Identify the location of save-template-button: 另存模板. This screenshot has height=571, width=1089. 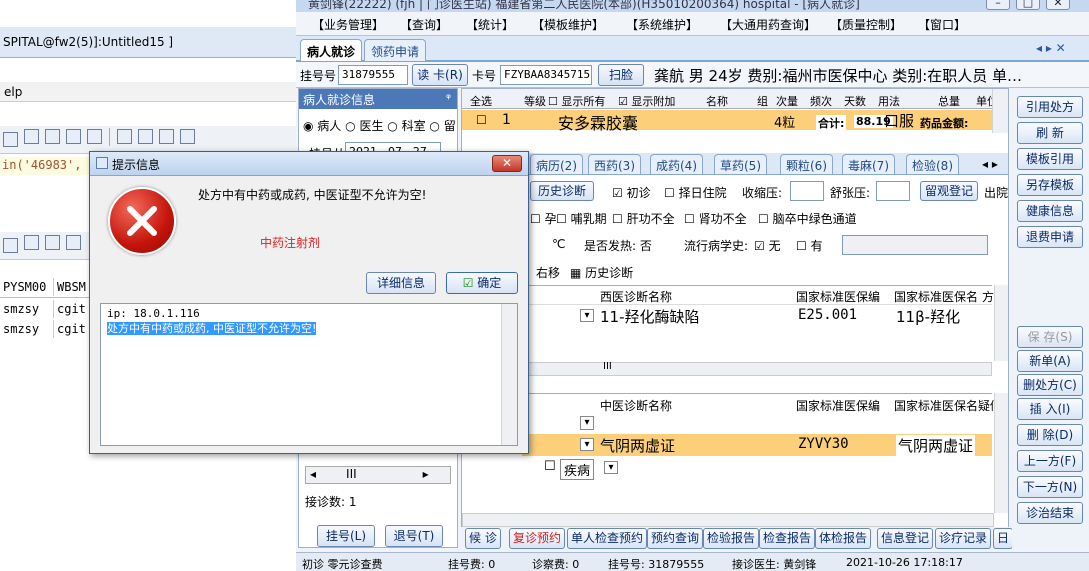
(1050, 185).